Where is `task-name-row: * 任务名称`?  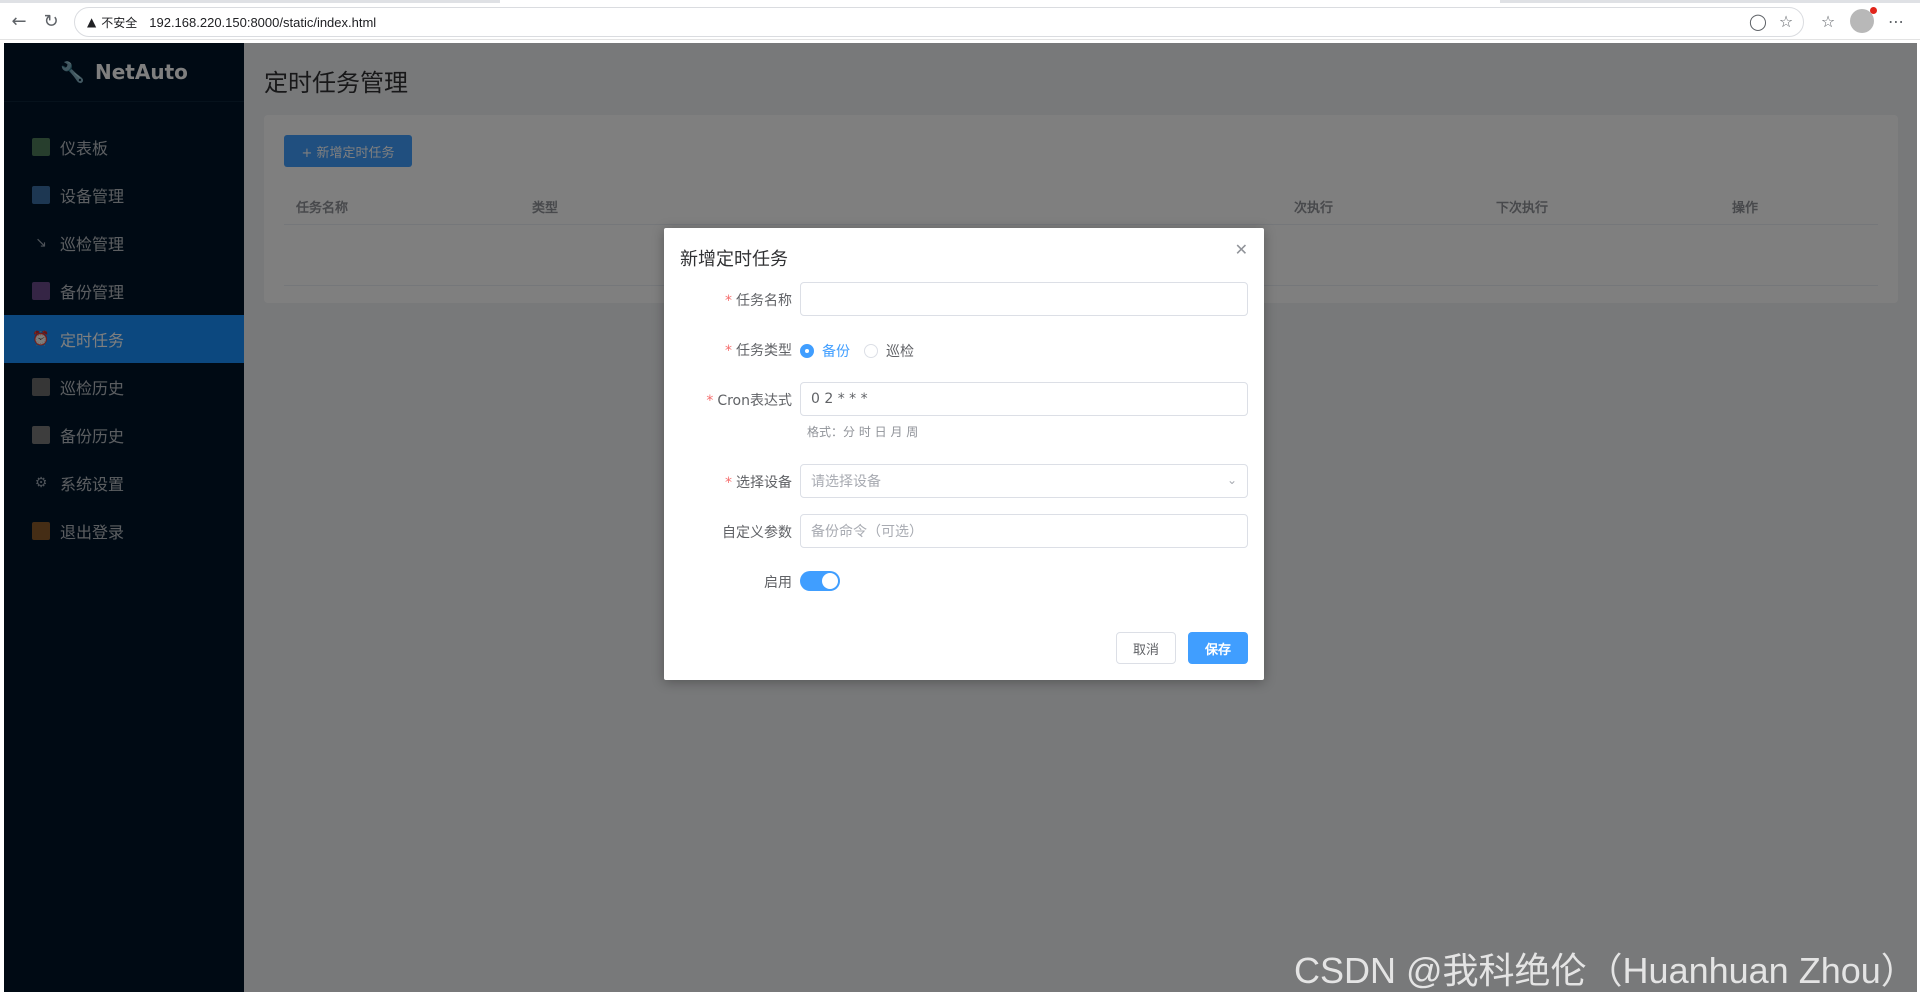 task-name-row: * 任务名称 is located at coordinates (964, 299).